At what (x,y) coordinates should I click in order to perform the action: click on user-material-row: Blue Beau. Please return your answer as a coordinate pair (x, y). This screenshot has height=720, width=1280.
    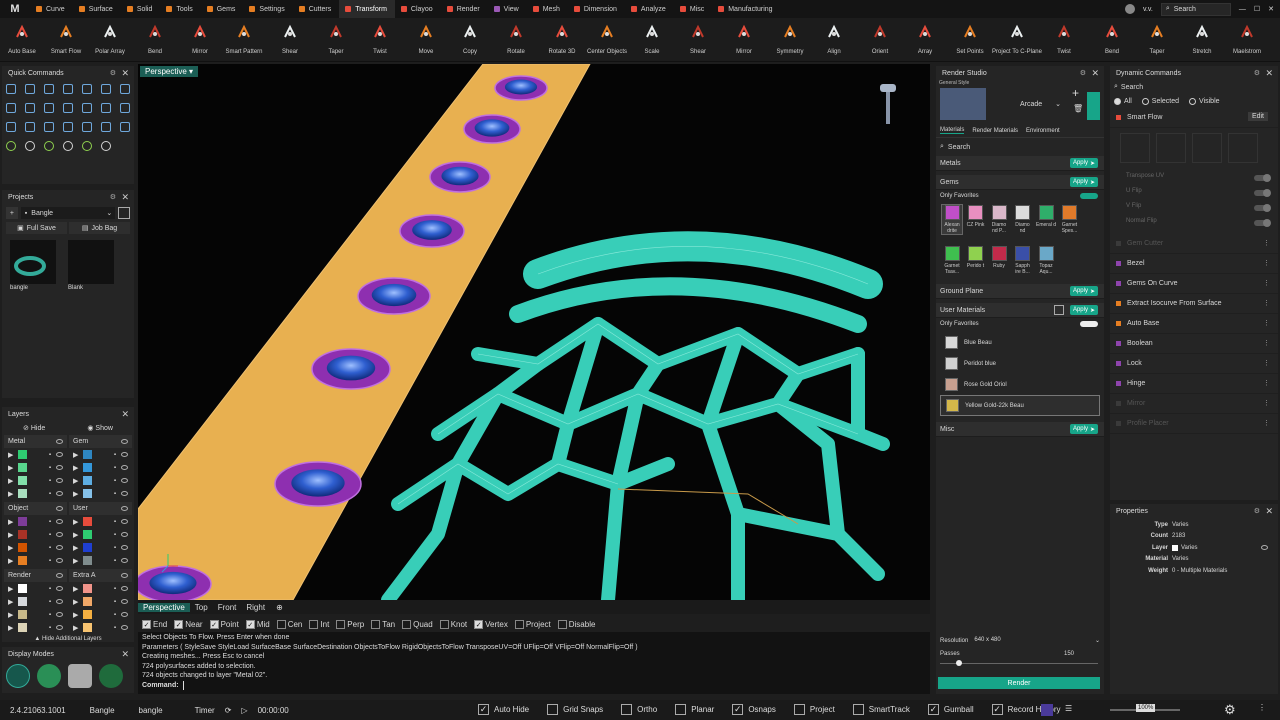
    Looking at the image, I should click on (1020, 342).